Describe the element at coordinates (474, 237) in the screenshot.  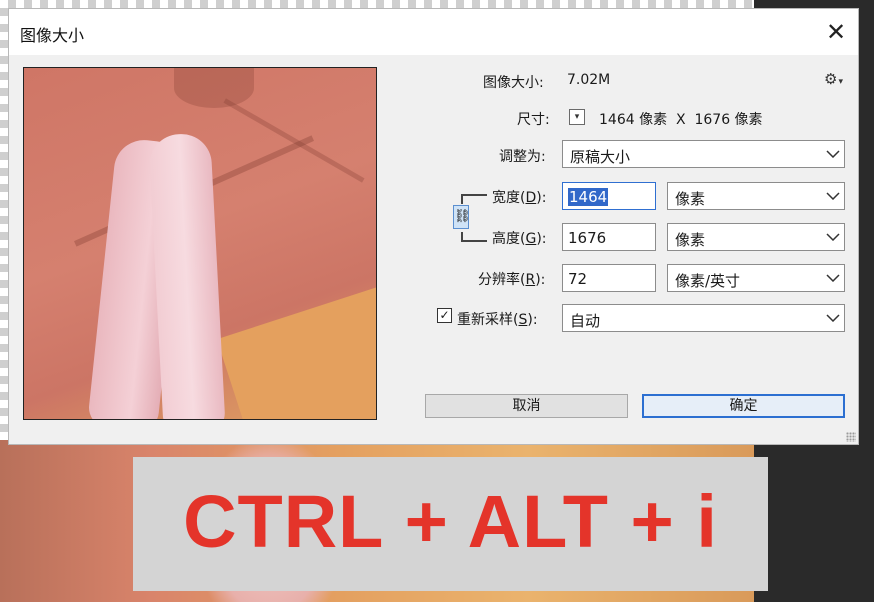
I see `constrain-bracket-bottom` at that location.